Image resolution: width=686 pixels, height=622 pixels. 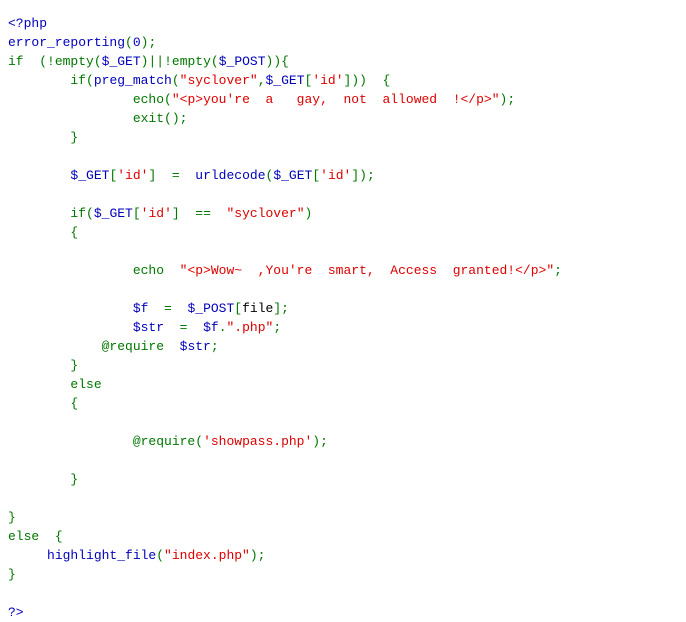 I want to click on punctuation: ();, so click(x=176, y=118).